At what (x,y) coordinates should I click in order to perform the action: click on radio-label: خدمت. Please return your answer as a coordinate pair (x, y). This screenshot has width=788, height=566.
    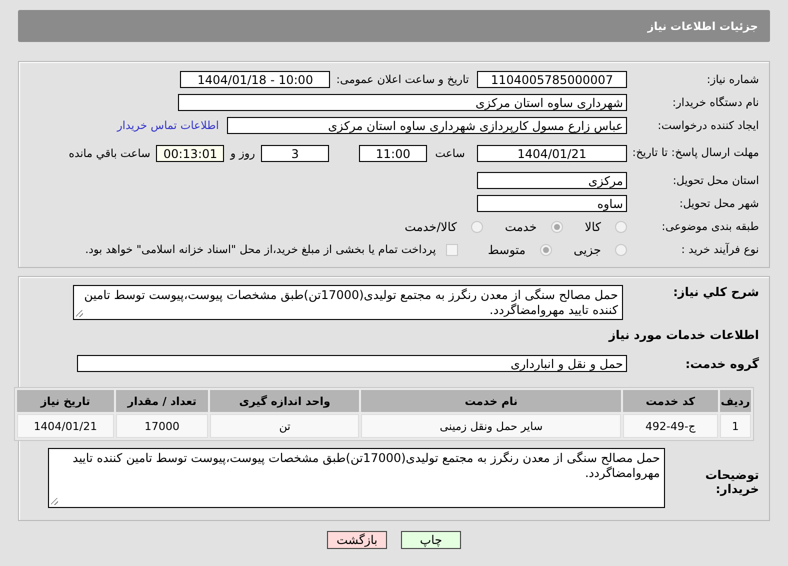
    Looking at the image, I should click on (520, 227).